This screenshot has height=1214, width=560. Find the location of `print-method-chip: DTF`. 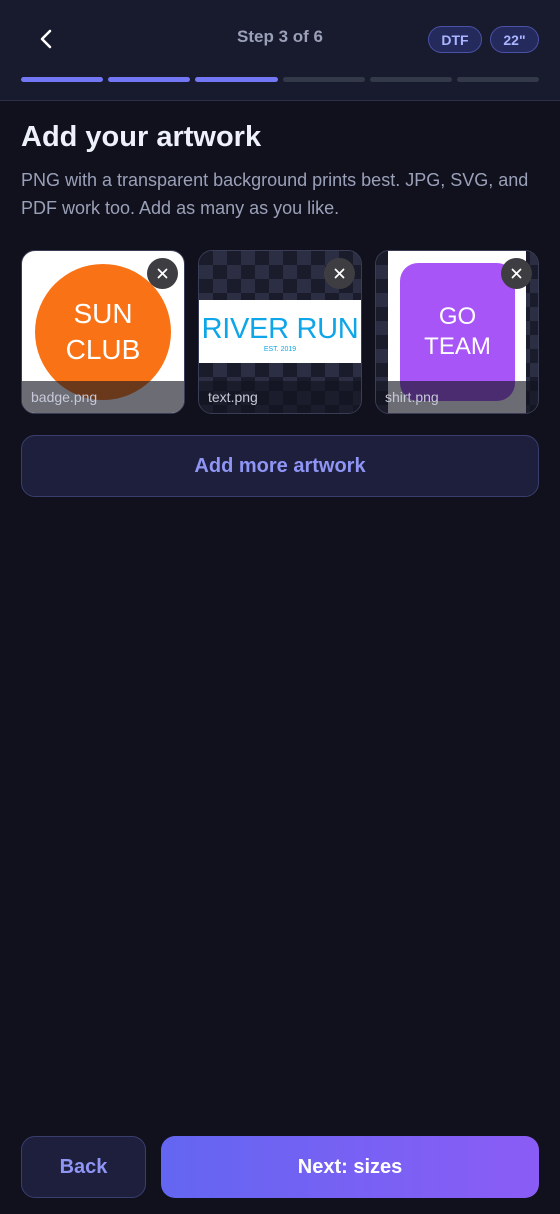

print-method-chip: DTF is located at coordinates (455, 39).